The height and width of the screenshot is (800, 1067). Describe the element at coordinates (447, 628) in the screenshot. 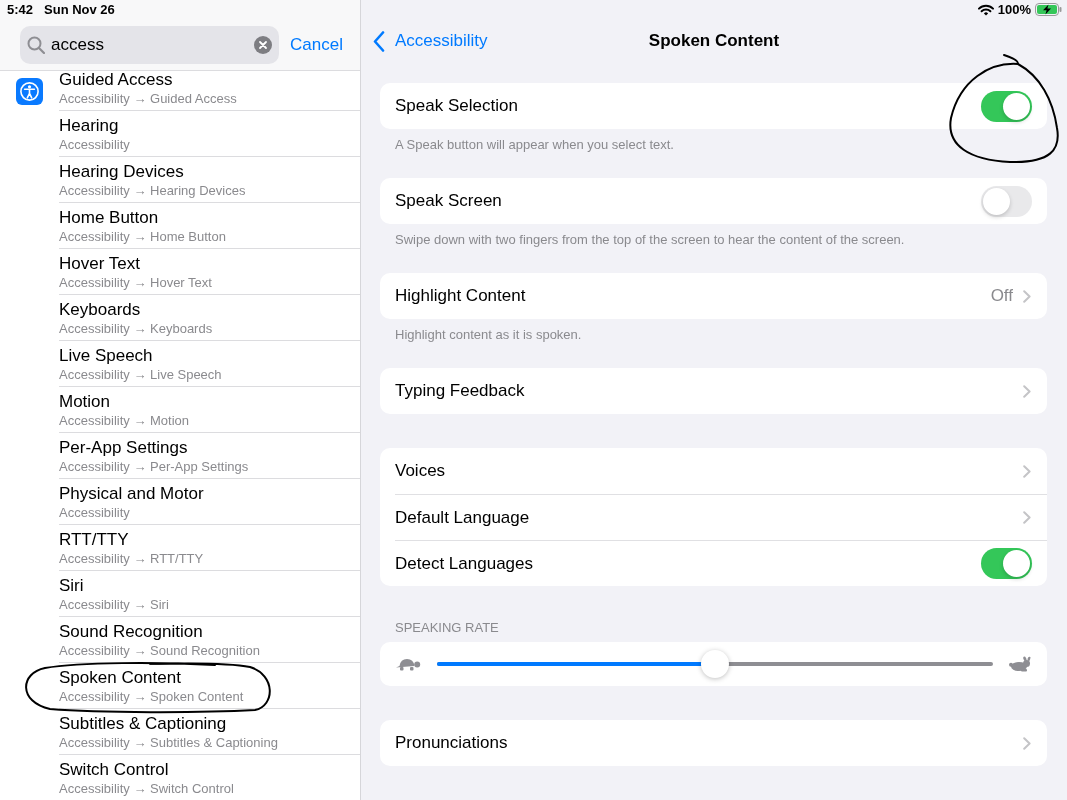

I see `section-header: SPEAKING RATE` at that location.